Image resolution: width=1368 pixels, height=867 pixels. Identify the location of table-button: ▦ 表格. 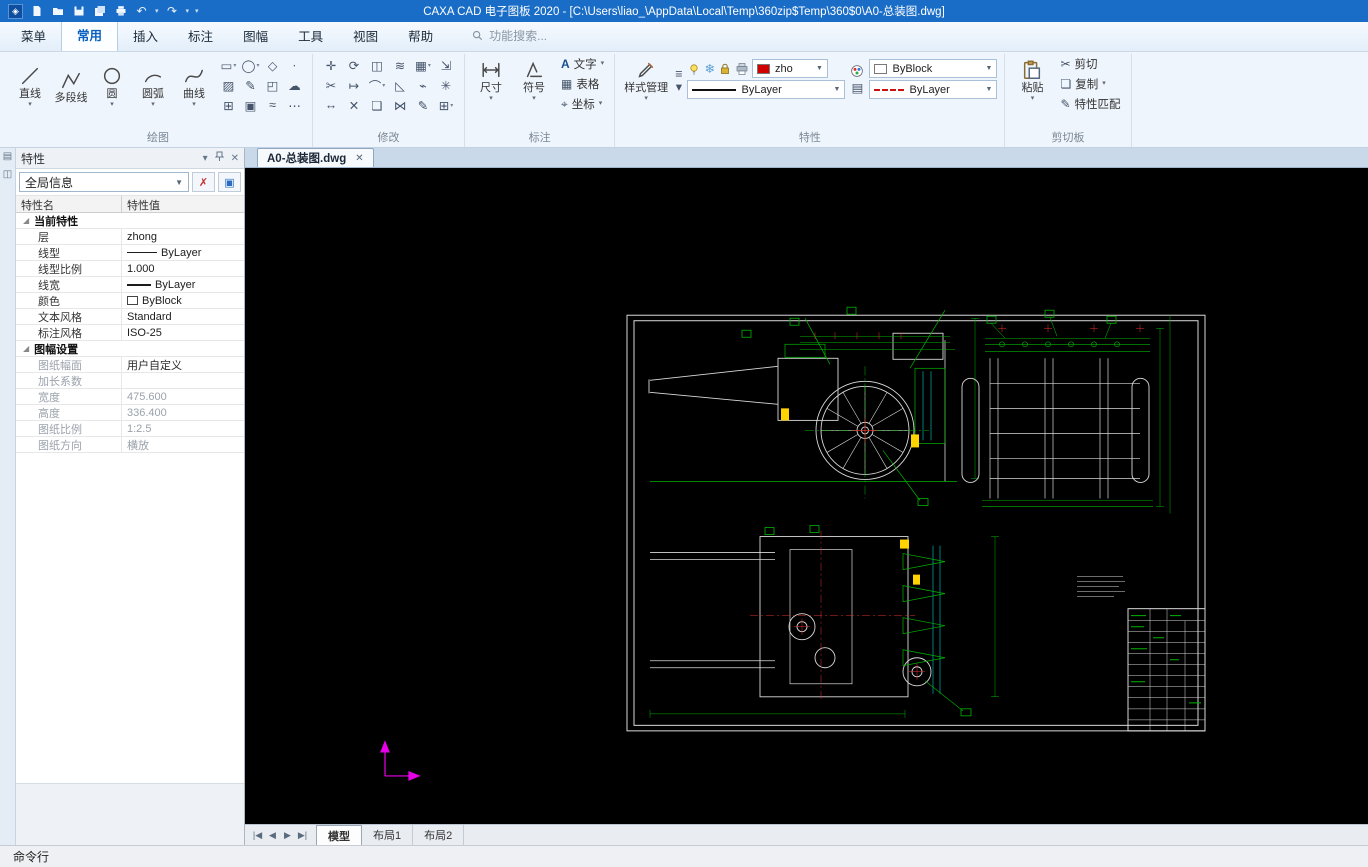
(582, 84).